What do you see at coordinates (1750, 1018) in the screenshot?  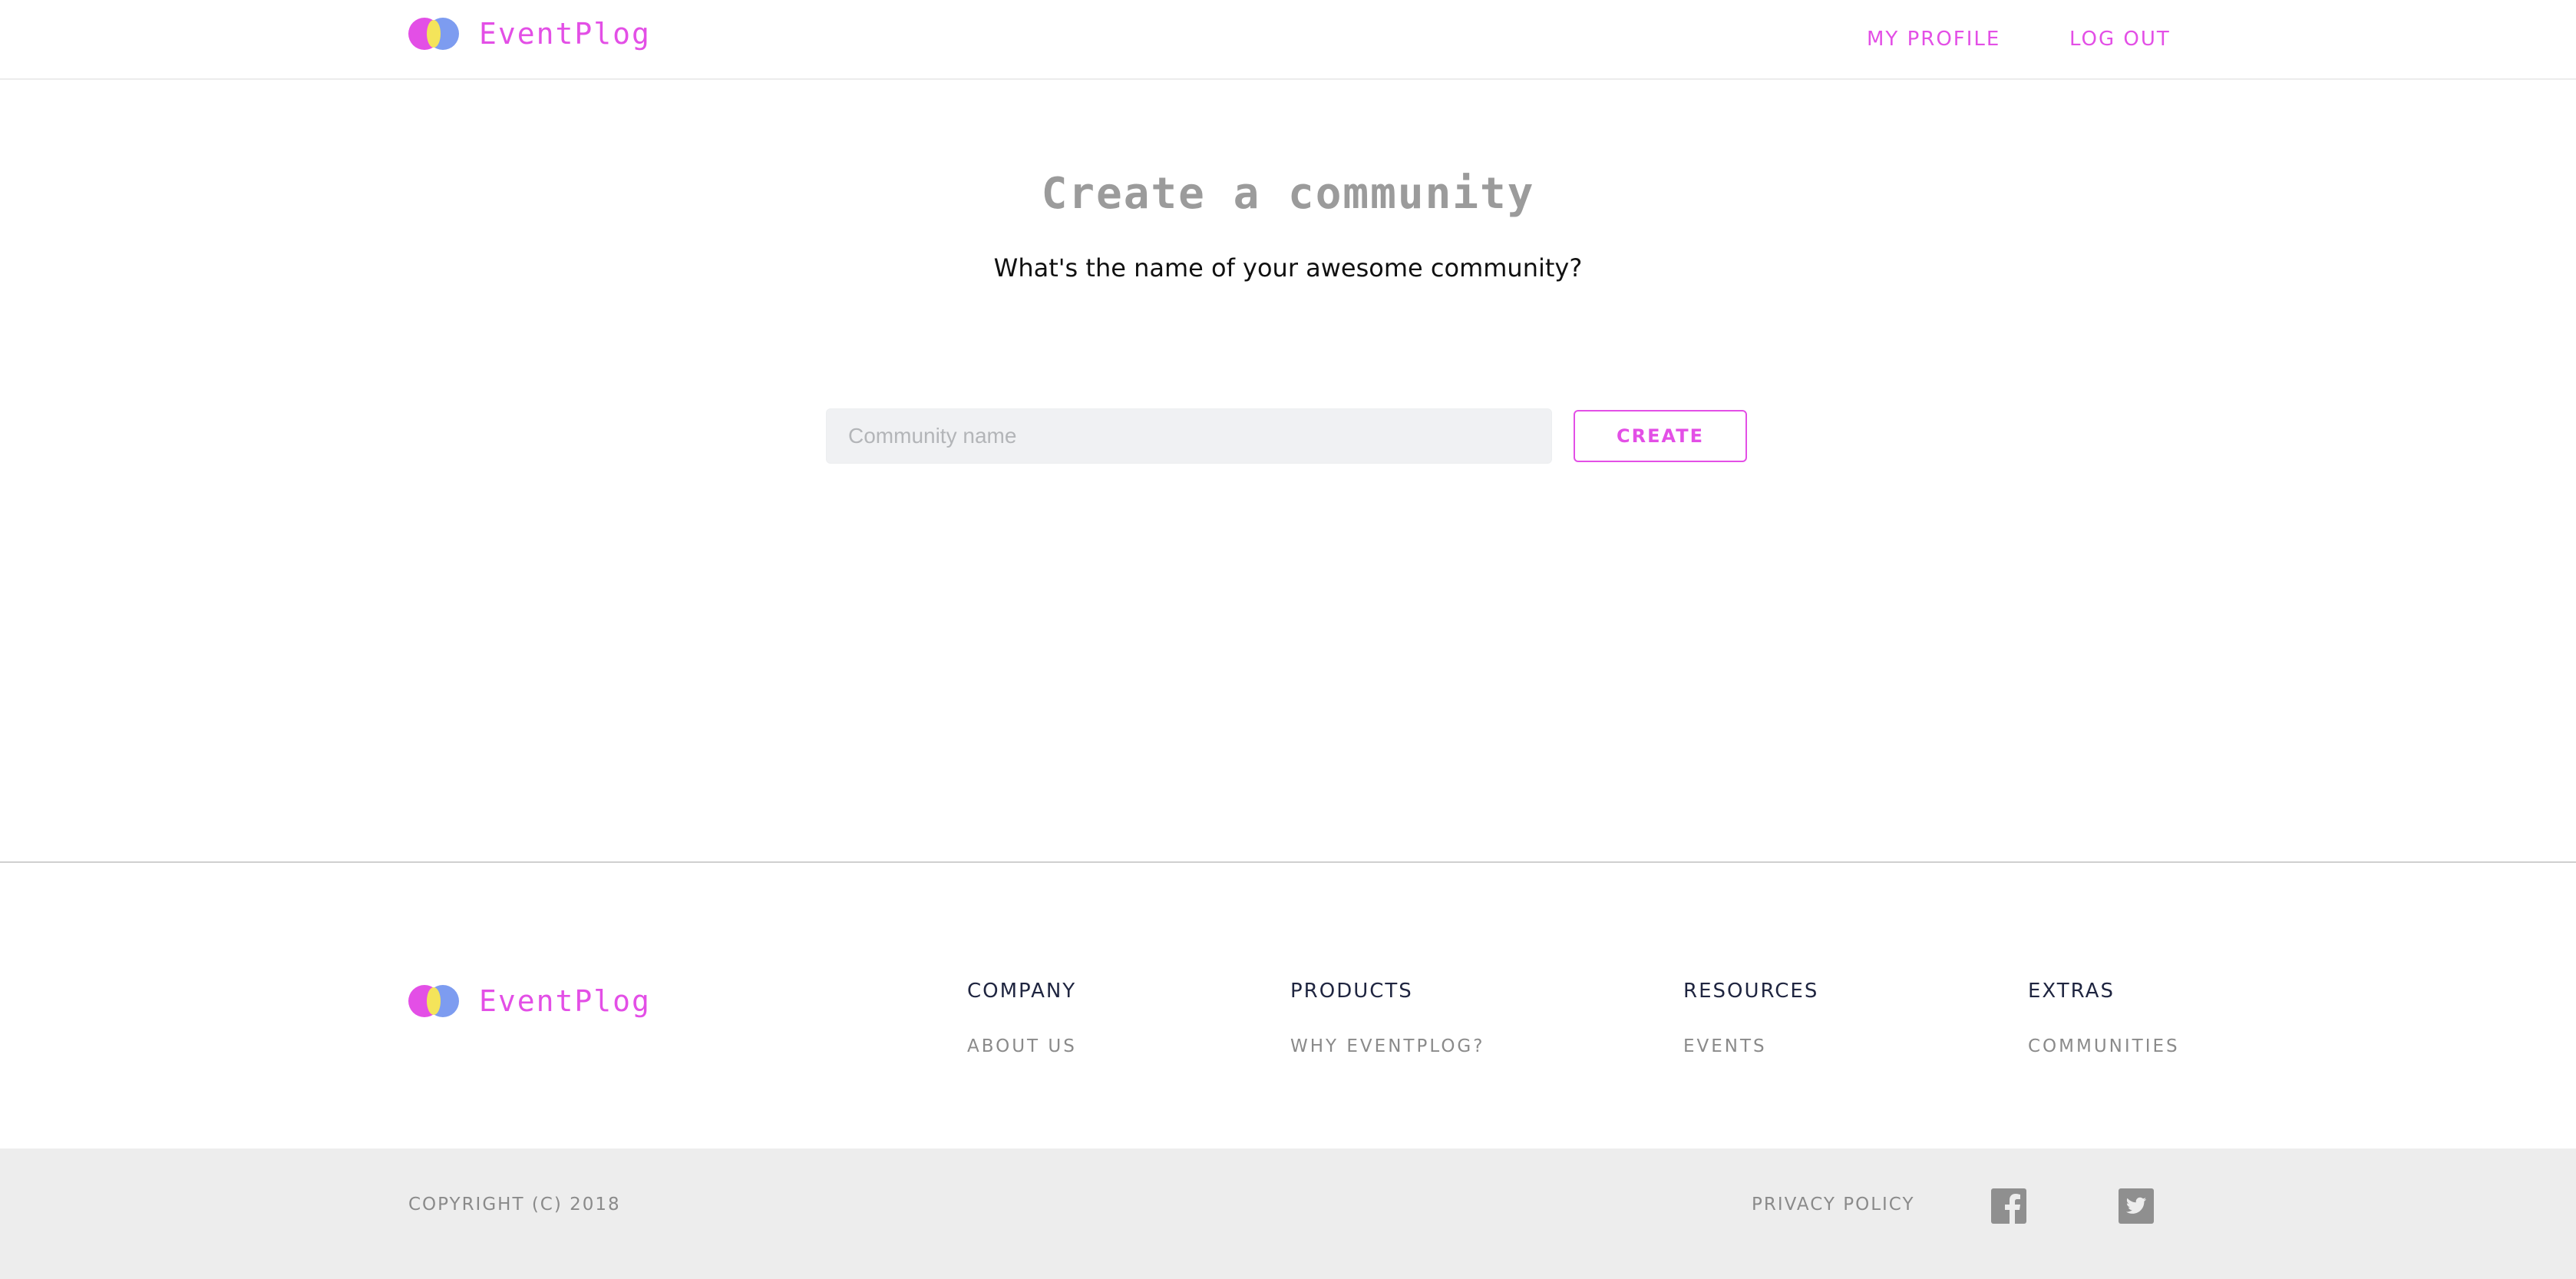 I see `footer-column-resources: RESOURCES EVENTS` at bounding box center [1750, 1018].